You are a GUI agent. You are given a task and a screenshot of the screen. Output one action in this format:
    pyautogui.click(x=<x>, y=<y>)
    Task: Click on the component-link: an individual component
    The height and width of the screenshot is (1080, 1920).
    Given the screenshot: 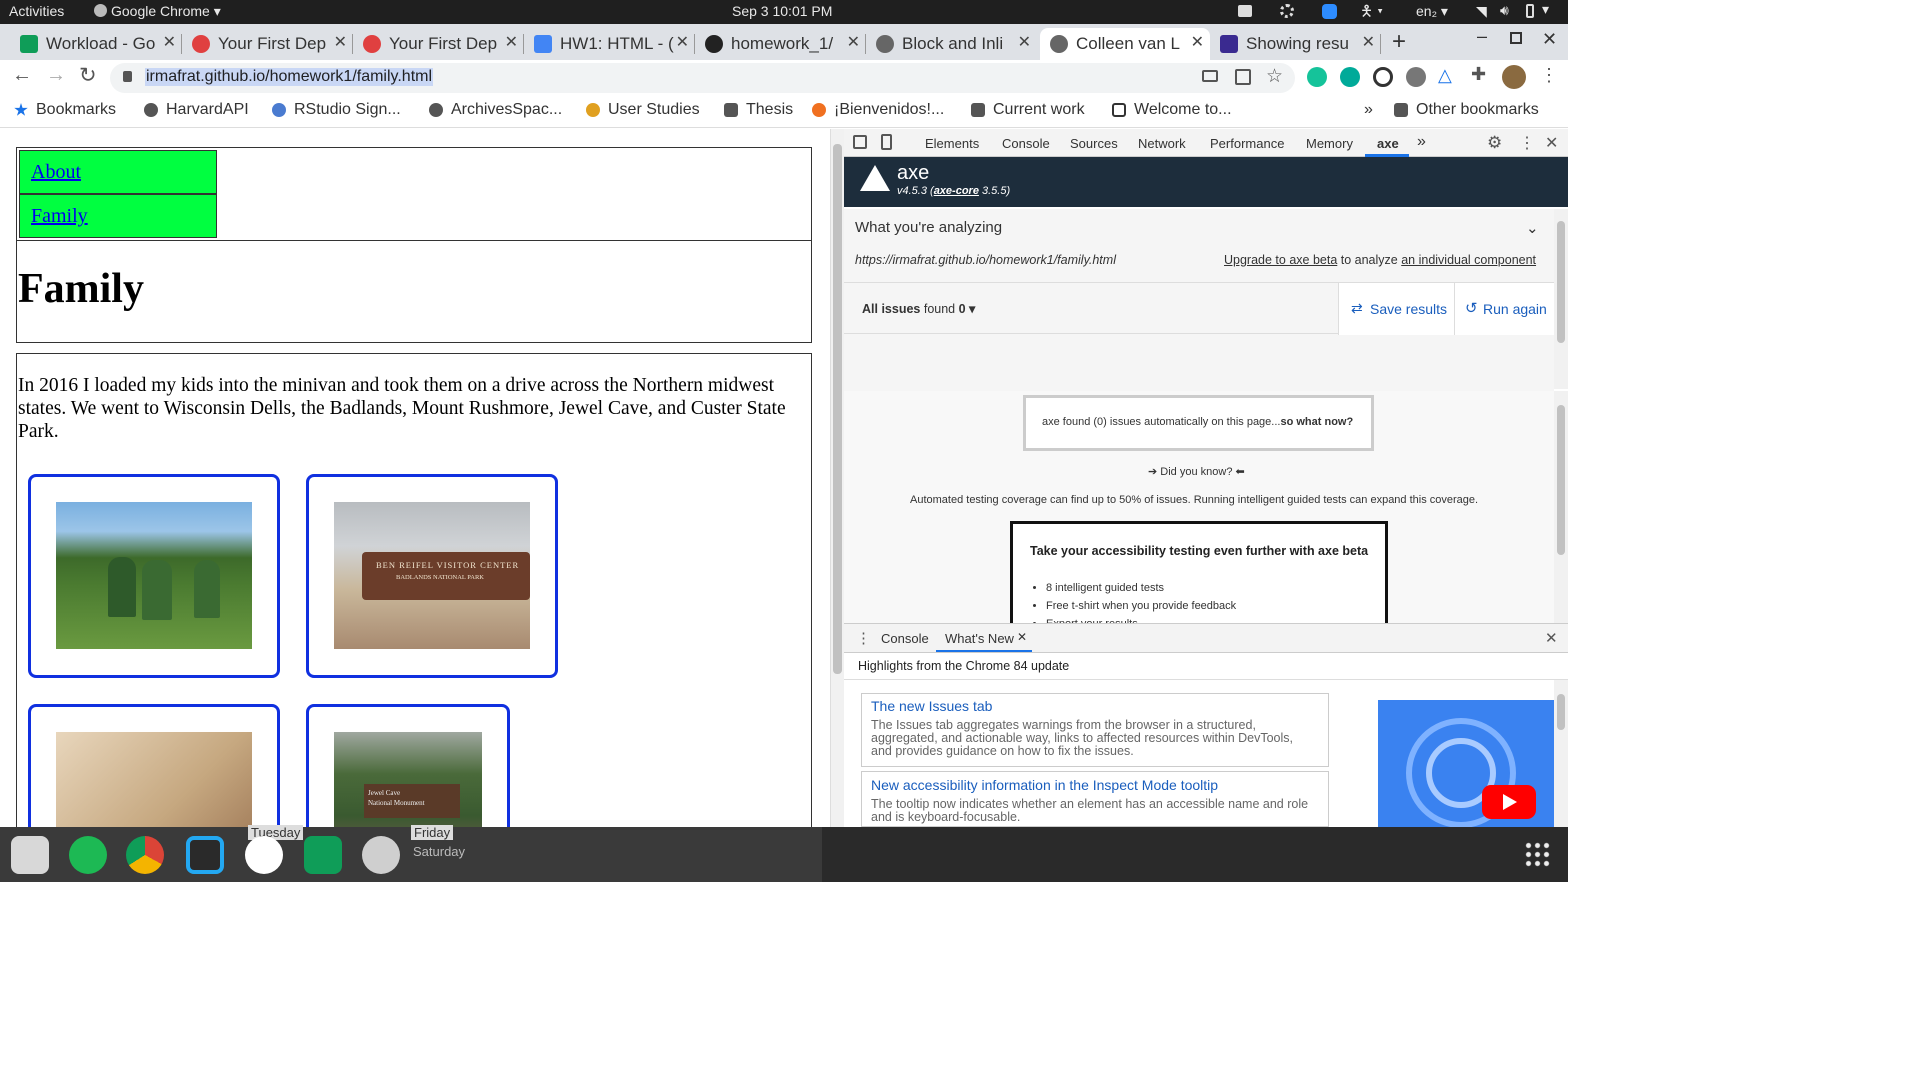 What is the action you would take?
    pyautogui.click(x=1468, y=260)
    